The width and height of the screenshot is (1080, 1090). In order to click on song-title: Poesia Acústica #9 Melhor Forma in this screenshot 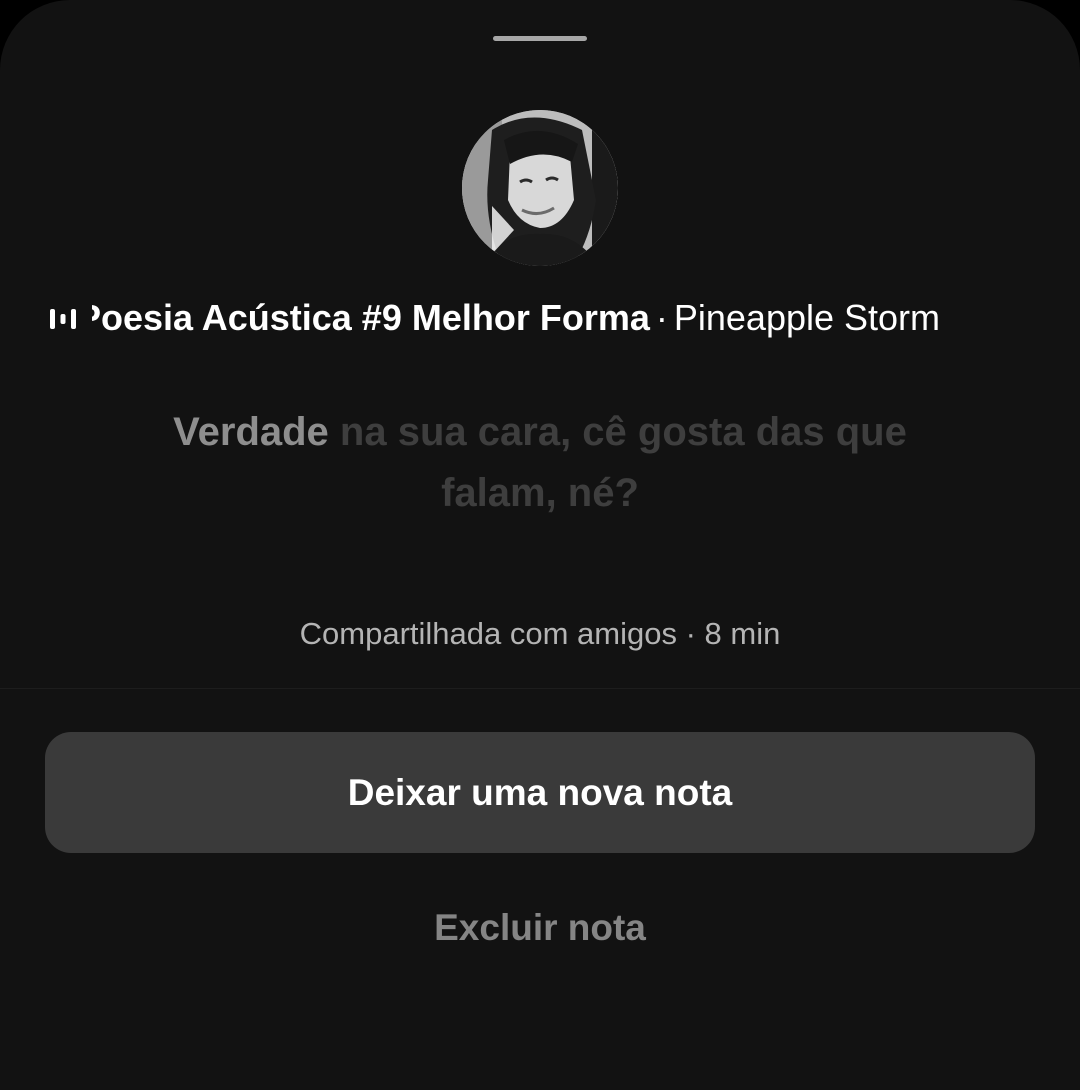, I will do `click(371, 317)`.